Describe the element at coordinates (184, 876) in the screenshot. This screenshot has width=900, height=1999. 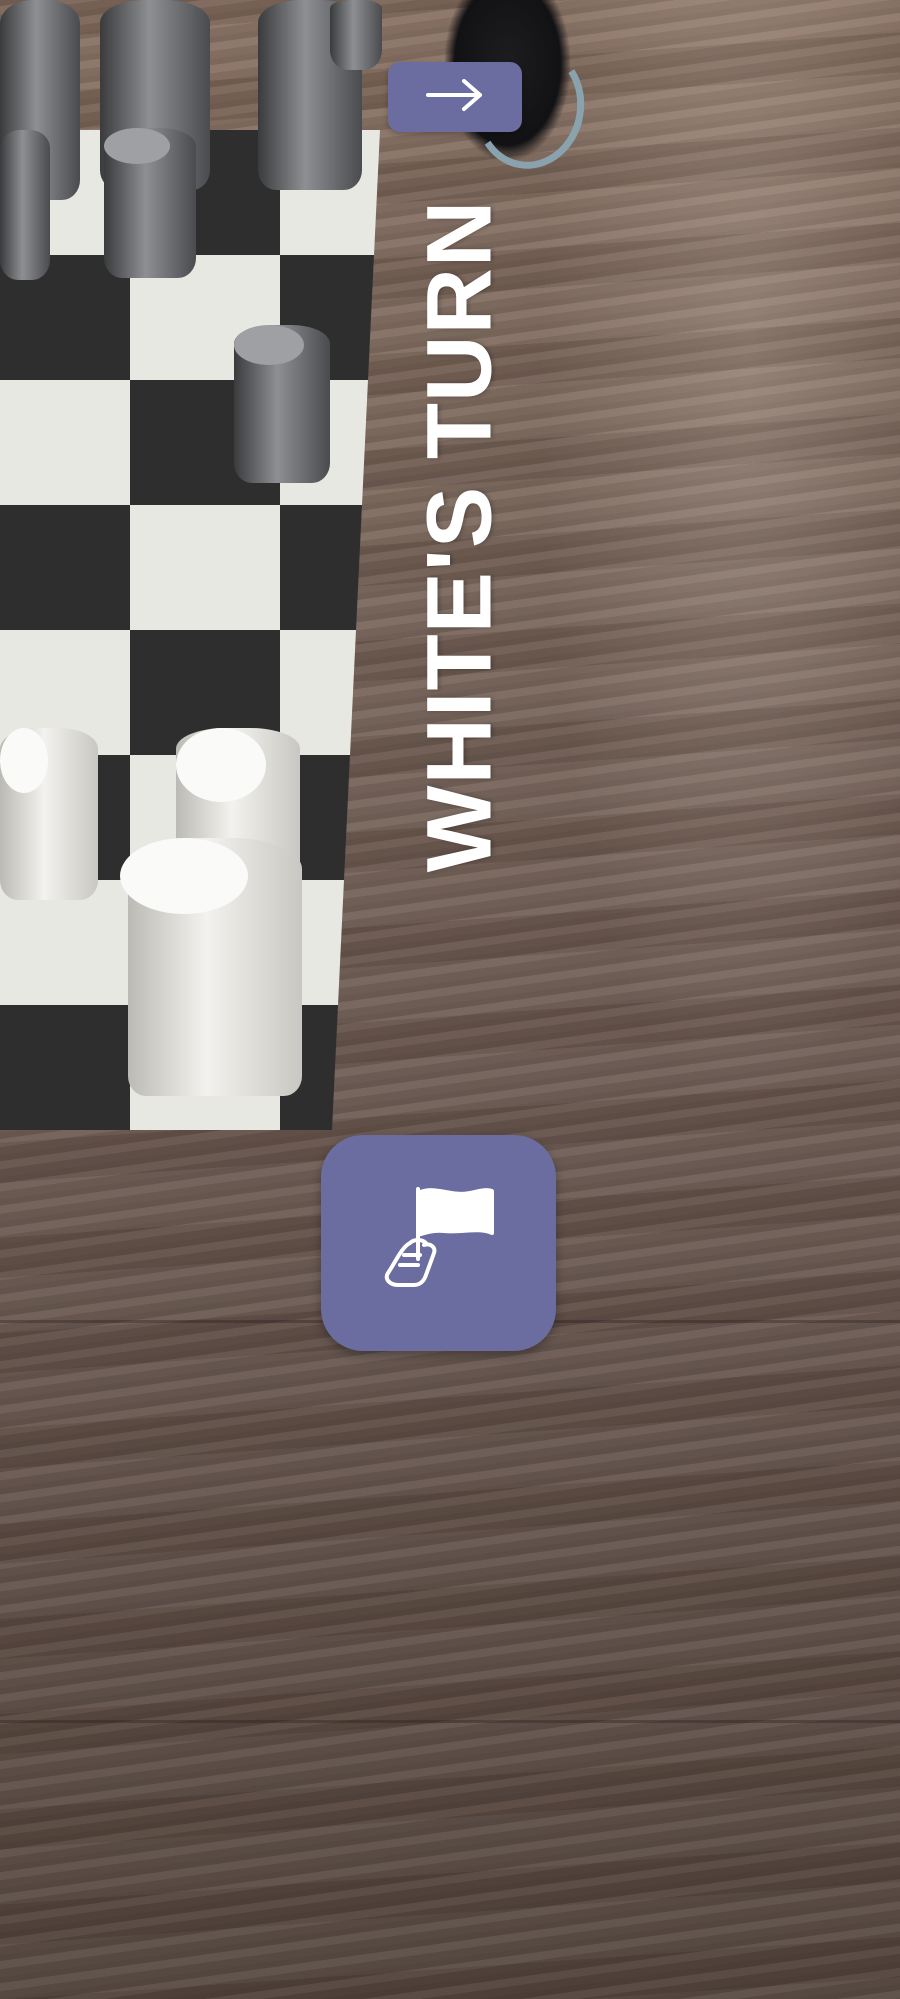
I see `white-king-cross-top` at that location.